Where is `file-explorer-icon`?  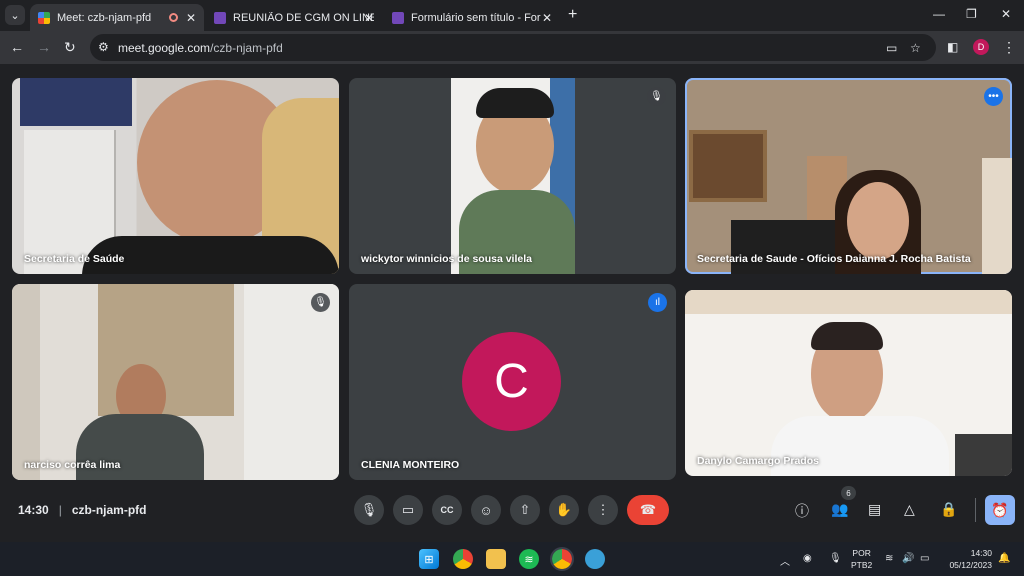 file-explorer-icon is located at coordinates (496, 559).